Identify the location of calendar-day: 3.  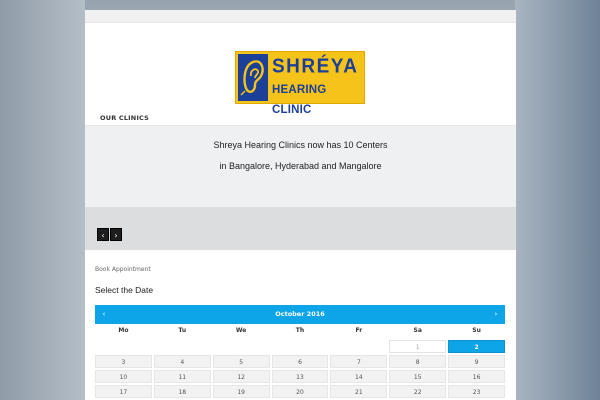
(123, 361).